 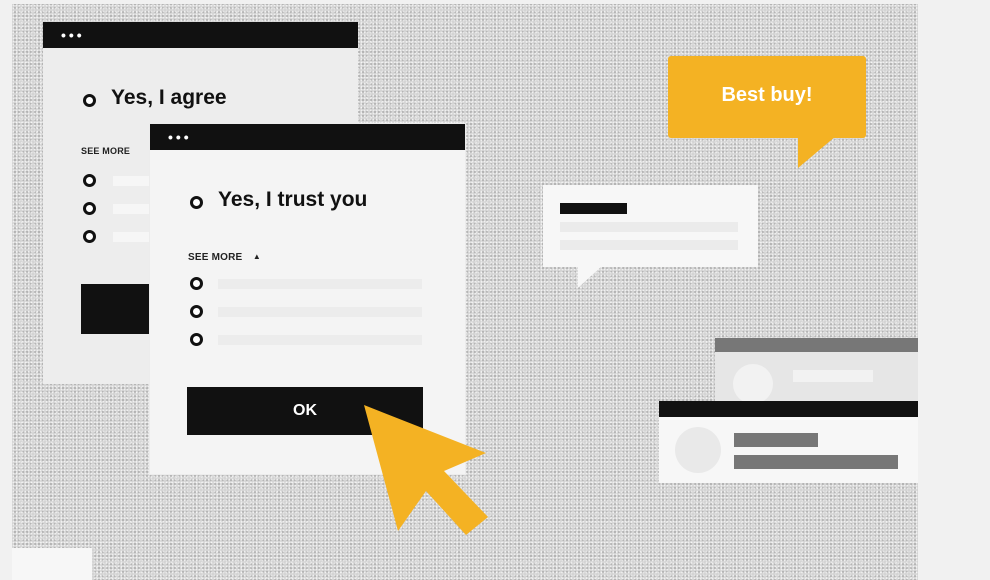 What do you see at coordinates (105, 151) in the screenshot?
I see `back-see-more-link: SEE MORE` at bounding box center [105, 151].